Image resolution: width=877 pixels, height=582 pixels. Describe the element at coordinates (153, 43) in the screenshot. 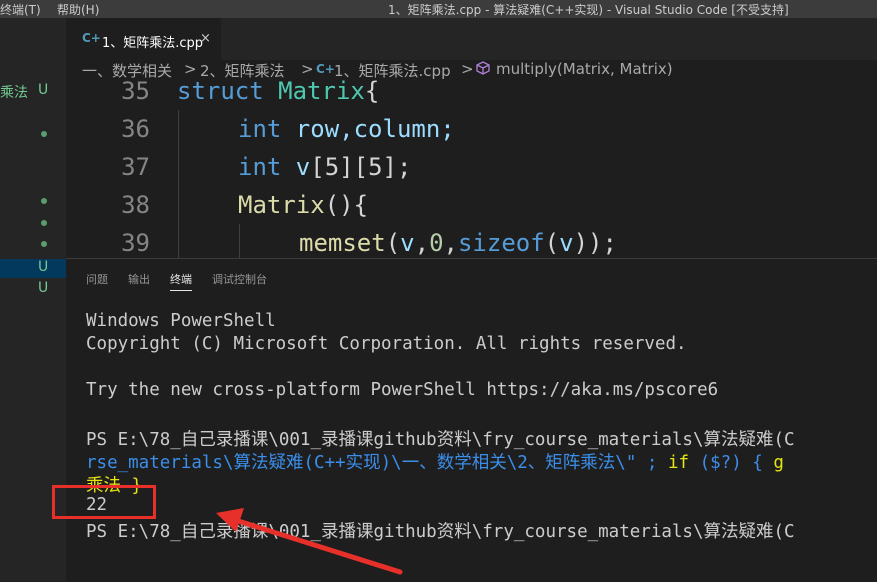

I see `tab-label: 1、矩阵乘法.cpp` at that location.